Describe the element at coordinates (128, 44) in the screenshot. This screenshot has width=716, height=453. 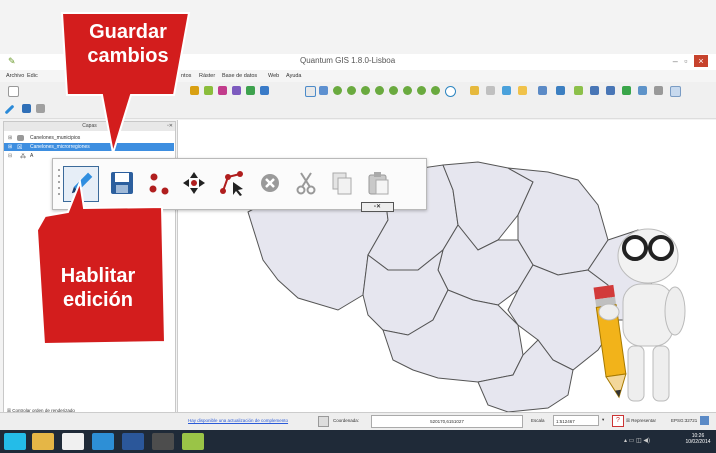
I see `callout-save-text: Guardar cambios` at that location.